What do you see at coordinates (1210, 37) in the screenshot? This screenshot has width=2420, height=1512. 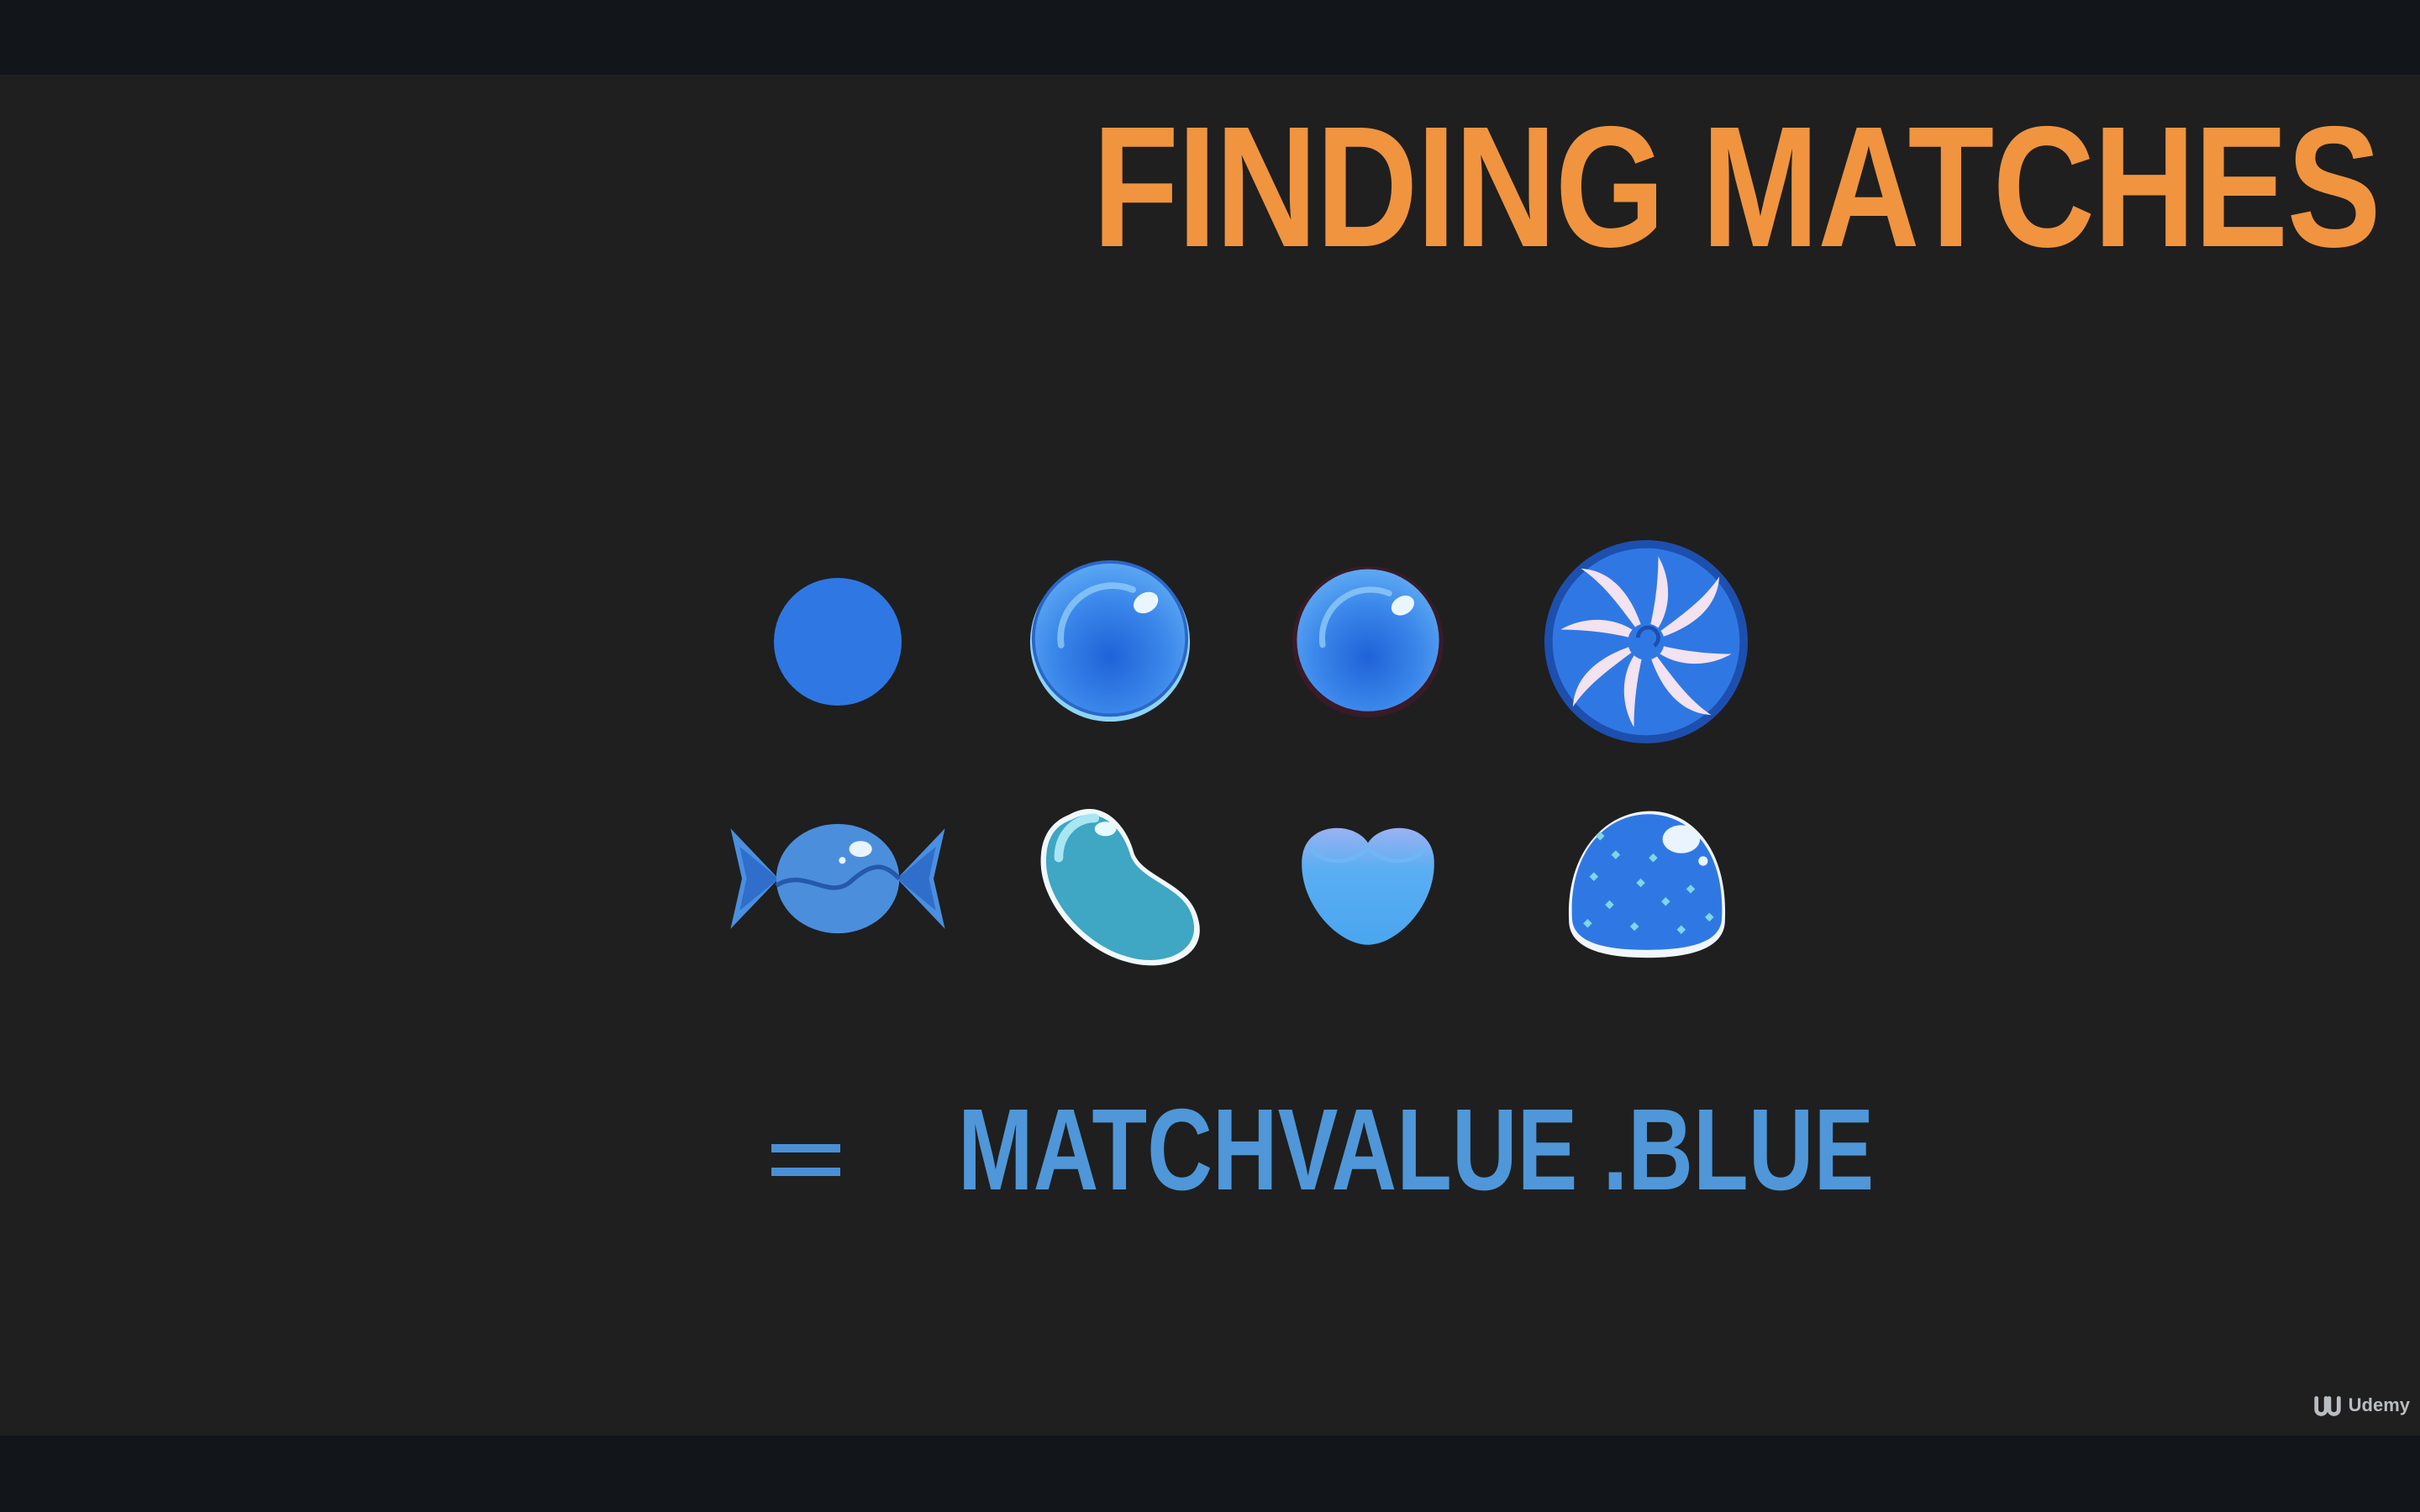 I see `letterbox-top` at bounding box center [1210, 37].